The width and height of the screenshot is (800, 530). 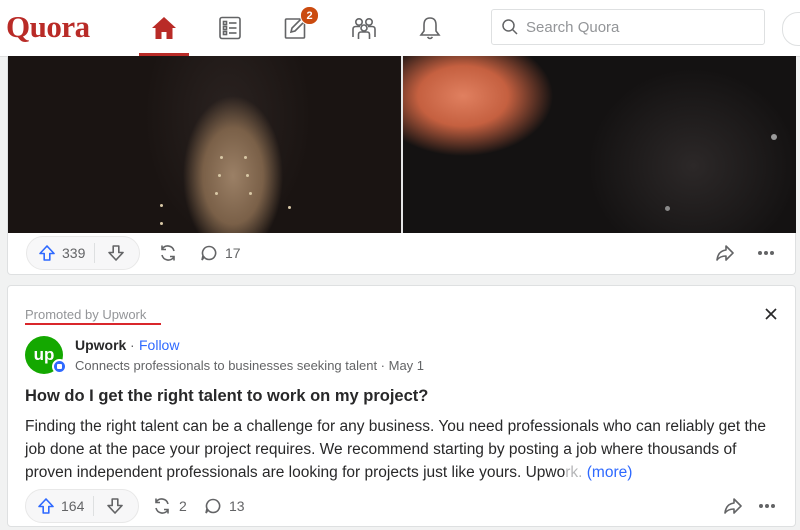 I want to click on promoted-underline, so click(x=93, y=324).